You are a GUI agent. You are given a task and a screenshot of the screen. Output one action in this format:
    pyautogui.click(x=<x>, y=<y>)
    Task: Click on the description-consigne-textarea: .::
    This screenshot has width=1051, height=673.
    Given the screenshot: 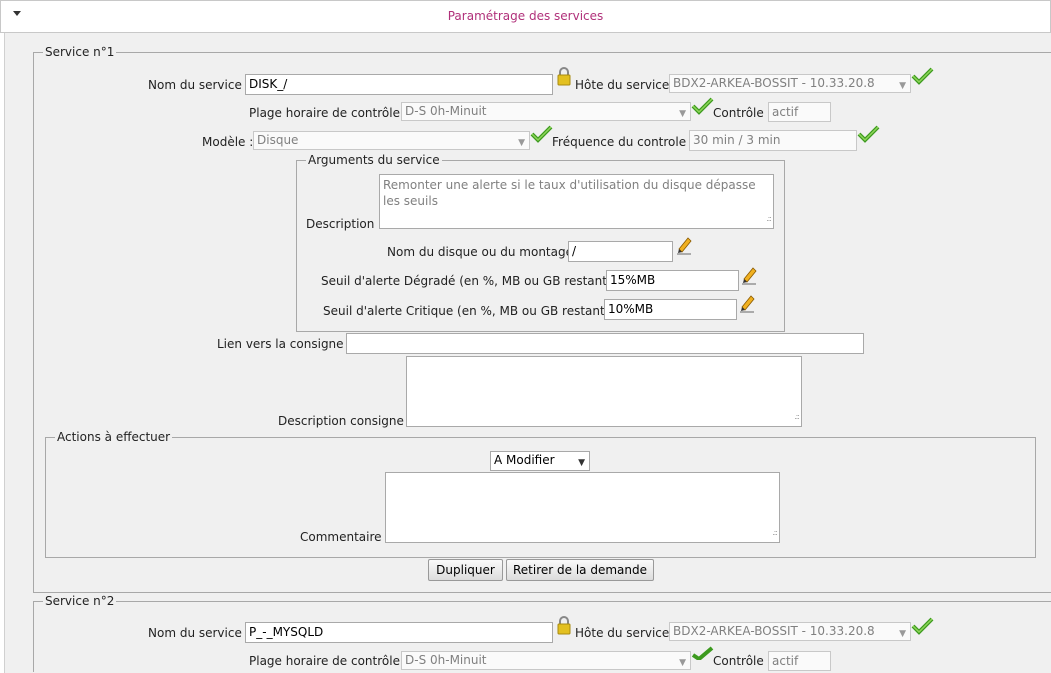 What is the action you would take?
    pyautogui.click(x=604, y=391)
    